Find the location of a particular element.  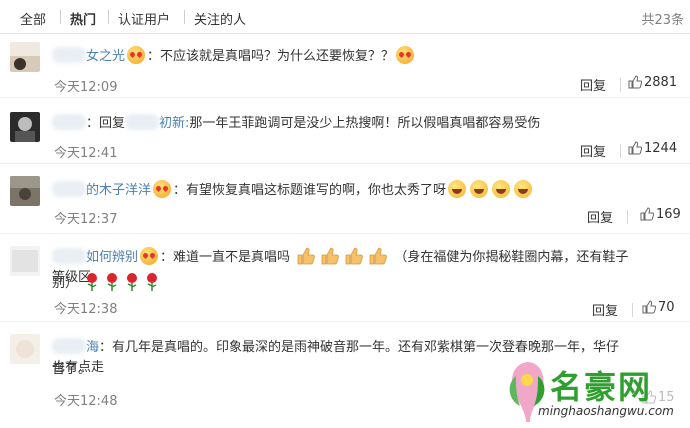

comment-text-line: 的木子洋洋 ：有望恢复真唱这标题谁写的啊，你也太秀了呀 is located at coordinates (341, 190).